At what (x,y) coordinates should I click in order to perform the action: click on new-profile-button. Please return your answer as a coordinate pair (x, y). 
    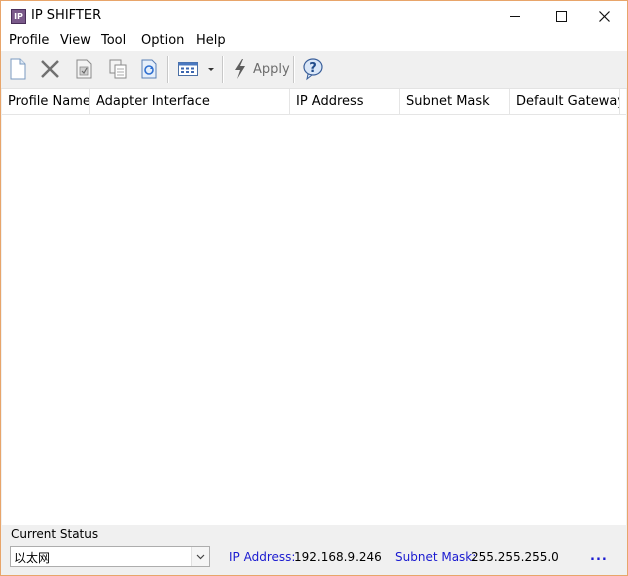
    Looking at the image, I should click on (18, 69).